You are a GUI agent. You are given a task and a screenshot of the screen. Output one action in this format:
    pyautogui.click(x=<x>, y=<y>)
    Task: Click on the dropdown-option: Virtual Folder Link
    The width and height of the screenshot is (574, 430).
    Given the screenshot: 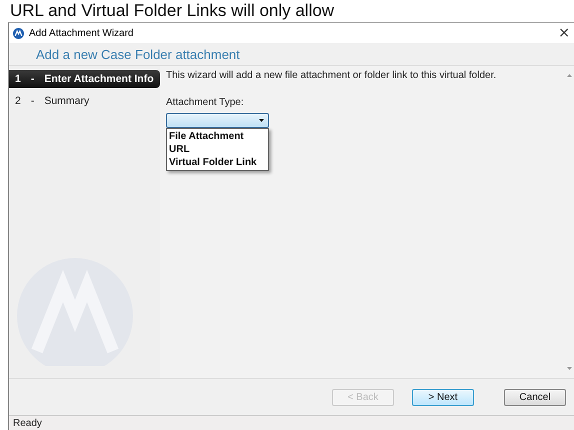 What is the action you would take?
    pyautogui.click(x=217, y=162)
    